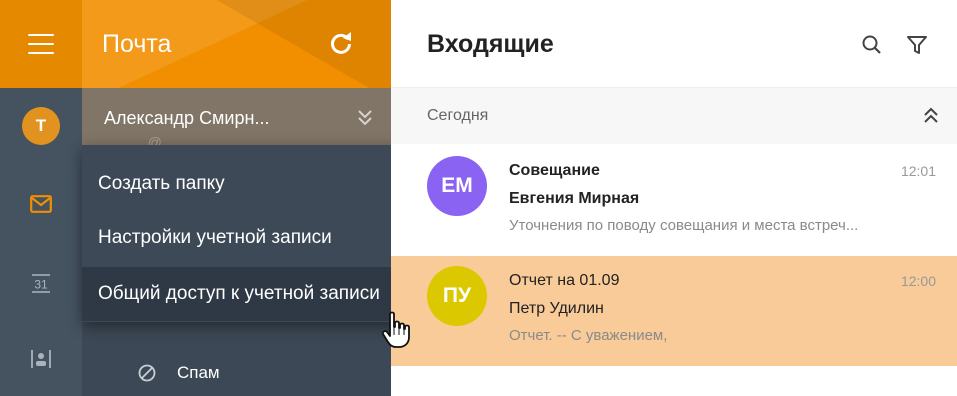  What do you see at coordinates (147, 375) in the screenshot?
I see `spam-icon` at bounding box center [147, 375].